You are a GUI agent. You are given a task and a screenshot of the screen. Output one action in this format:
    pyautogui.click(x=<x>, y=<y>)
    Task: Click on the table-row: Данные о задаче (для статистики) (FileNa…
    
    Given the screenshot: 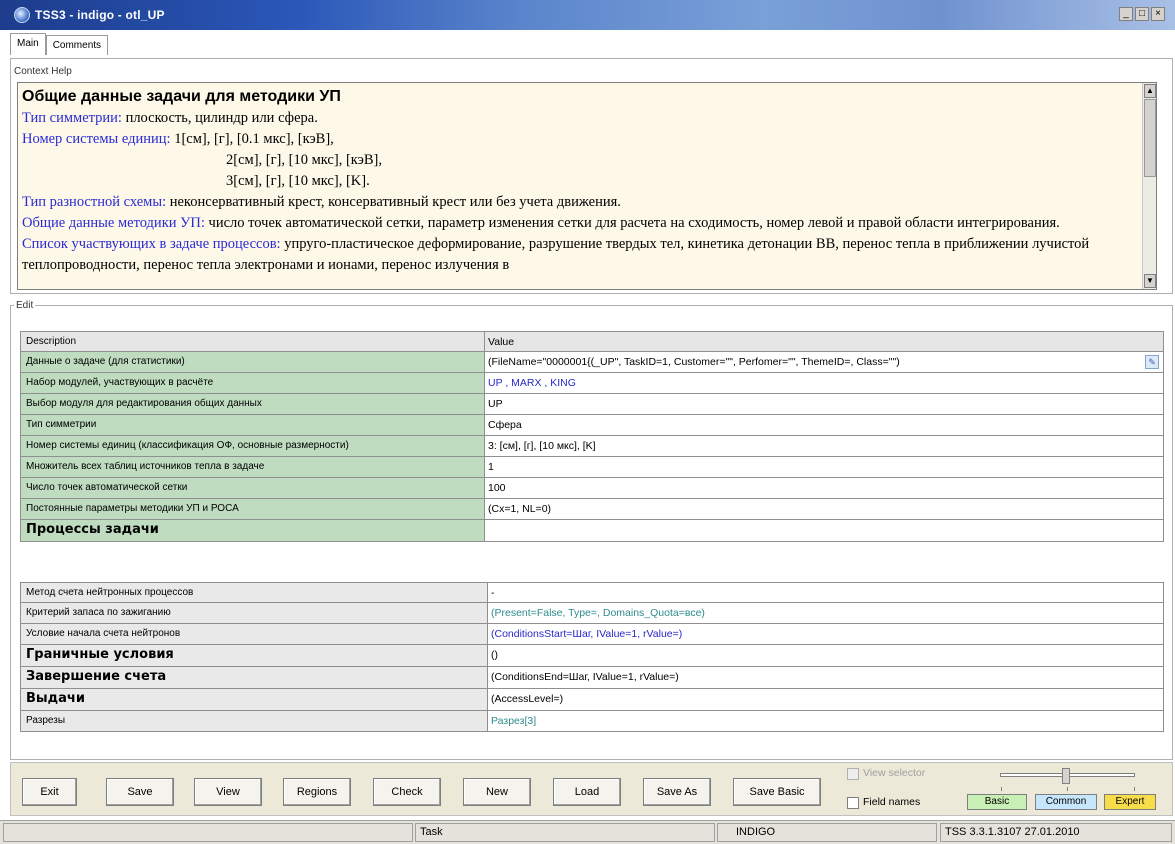 What is the action you would take?
    pyautogui.click(x=592, y=362)
    